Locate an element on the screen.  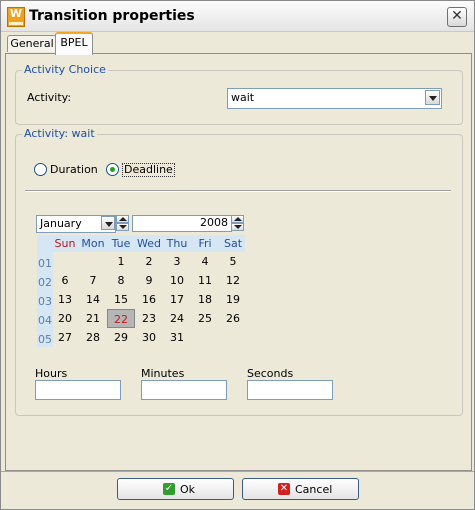
weekday-fri: Fri is located at coordinates (205, 243).